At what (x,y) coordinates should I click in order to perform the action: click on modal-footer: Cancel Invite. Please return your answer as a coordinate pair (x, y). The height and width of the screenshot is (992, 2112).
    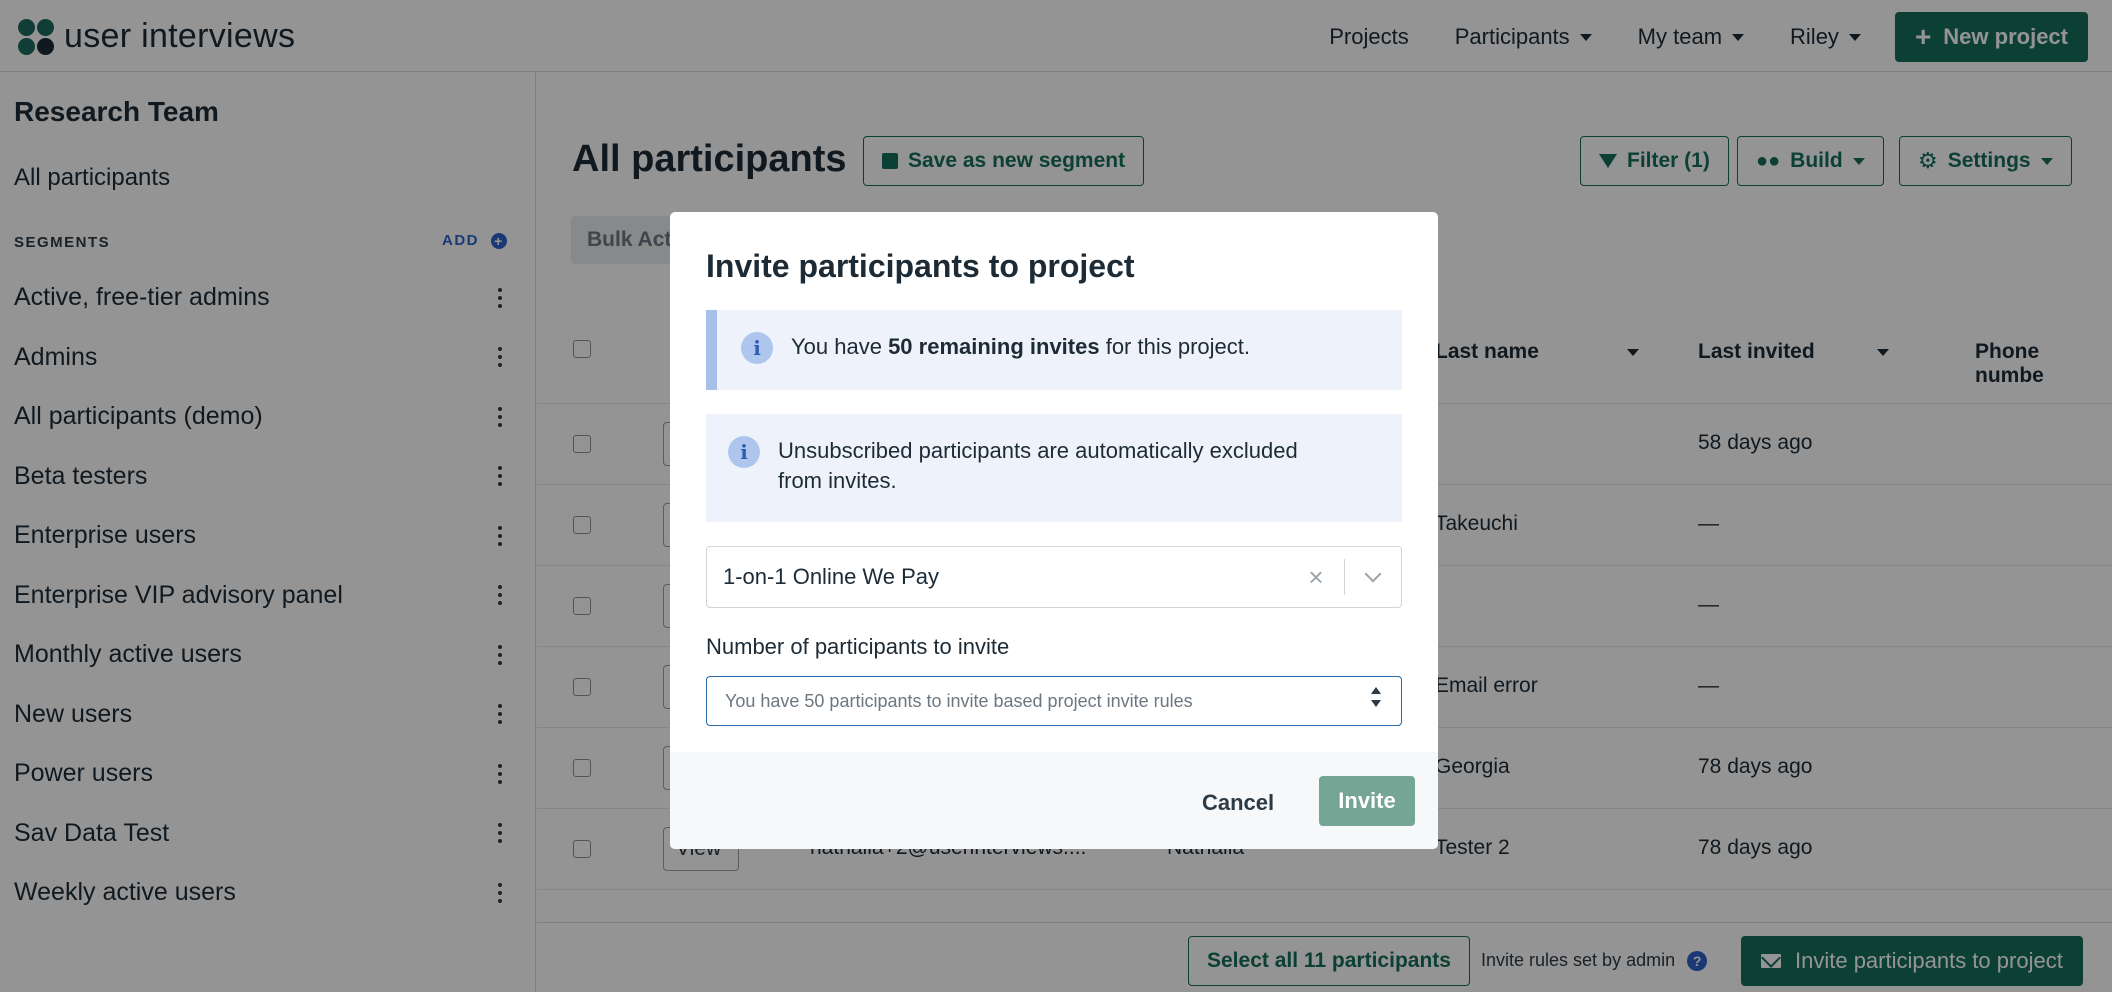
    Looking at the image, I should click on (1054, 800).